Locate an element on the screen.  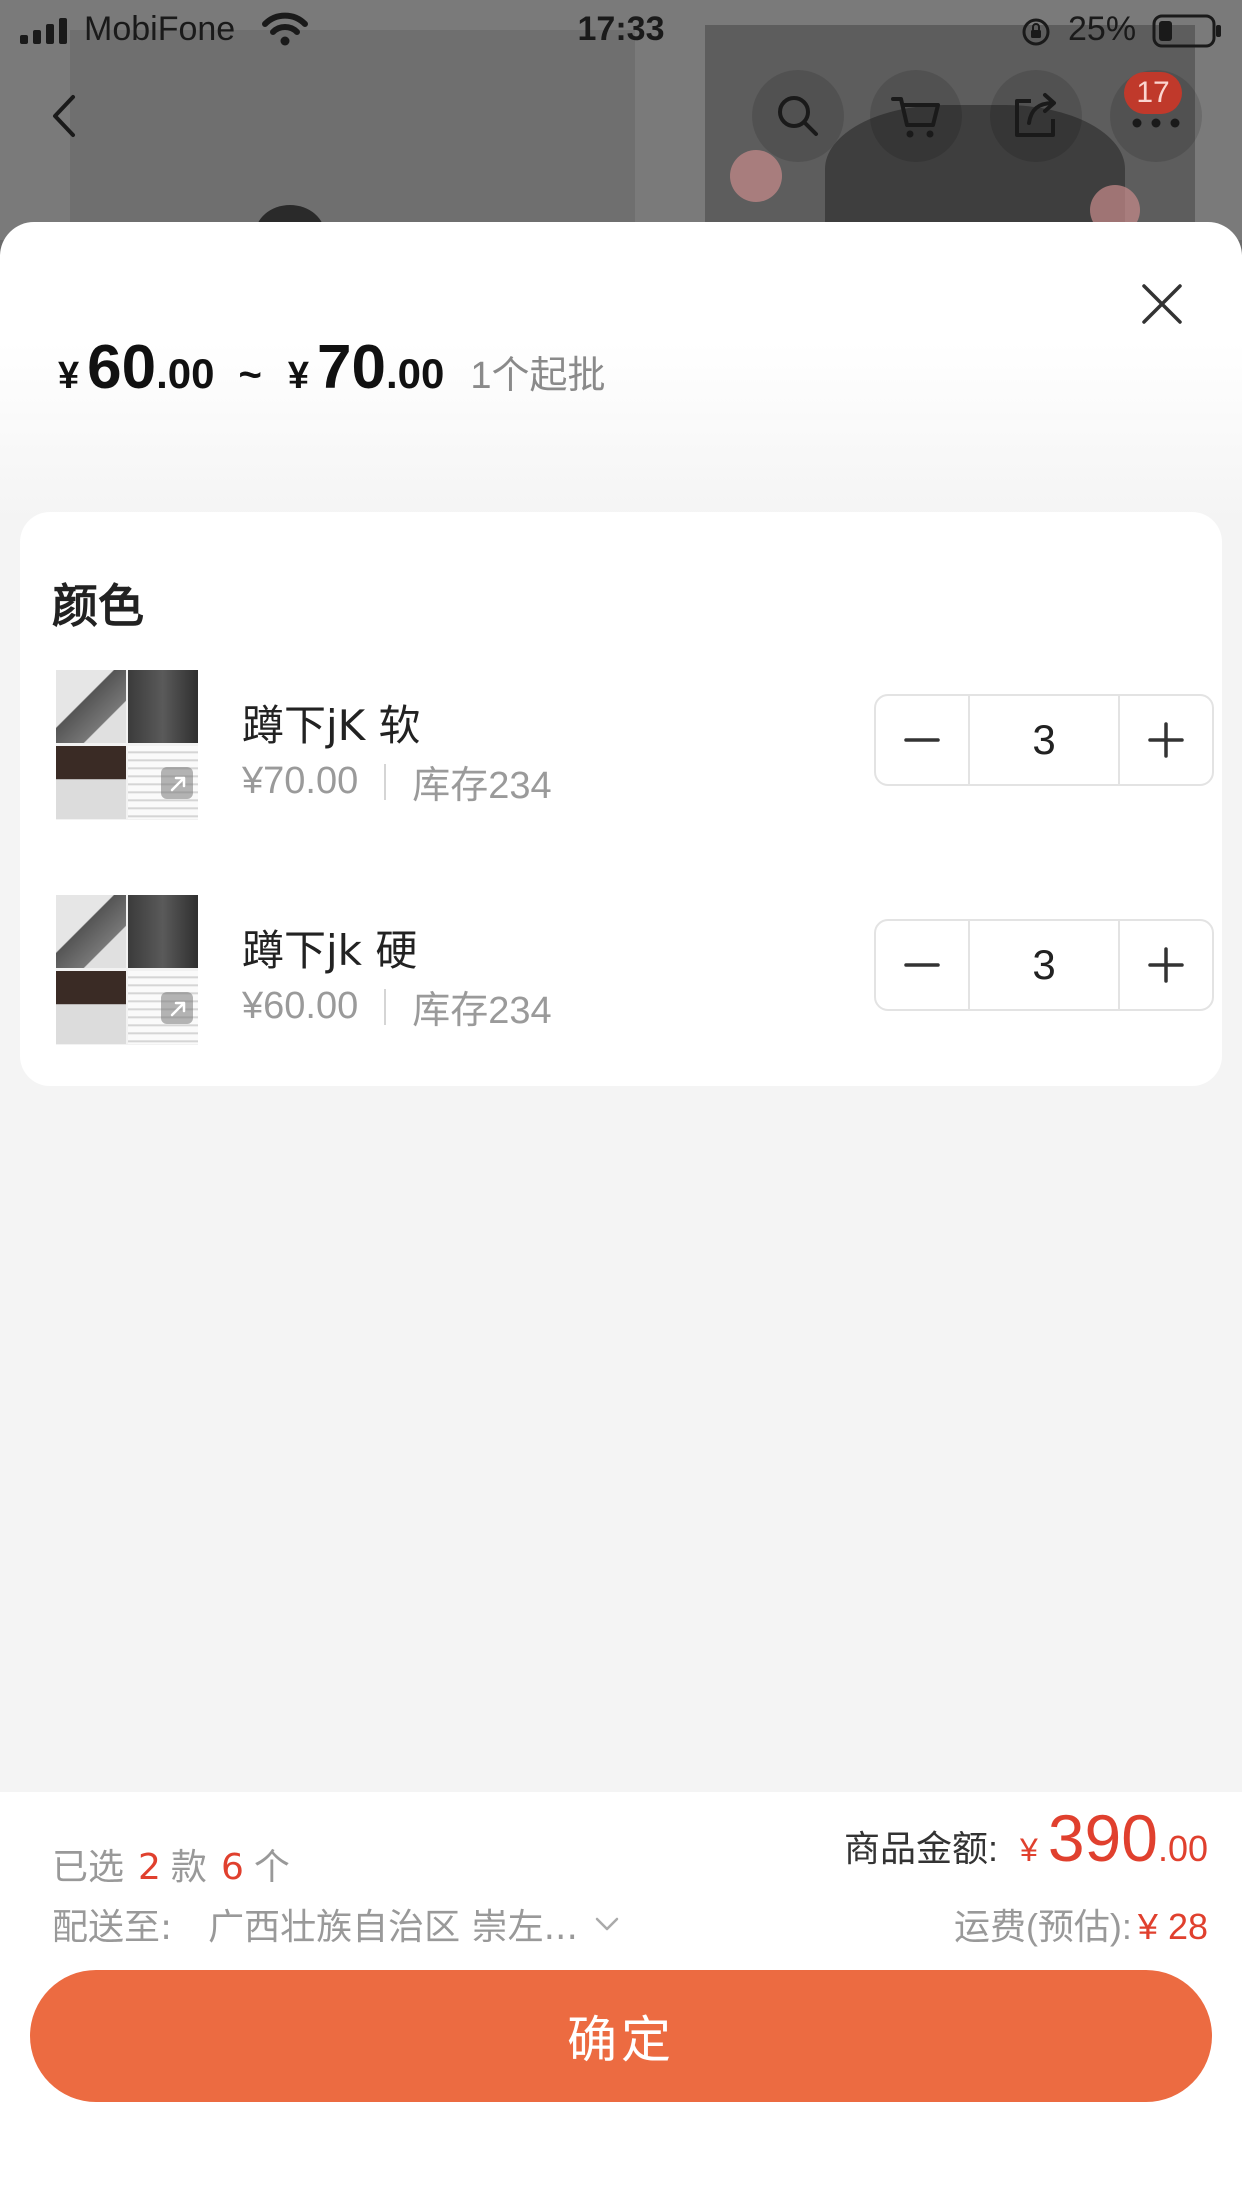
amount-label: 商品金额: is located at coordinates (921, 1848).